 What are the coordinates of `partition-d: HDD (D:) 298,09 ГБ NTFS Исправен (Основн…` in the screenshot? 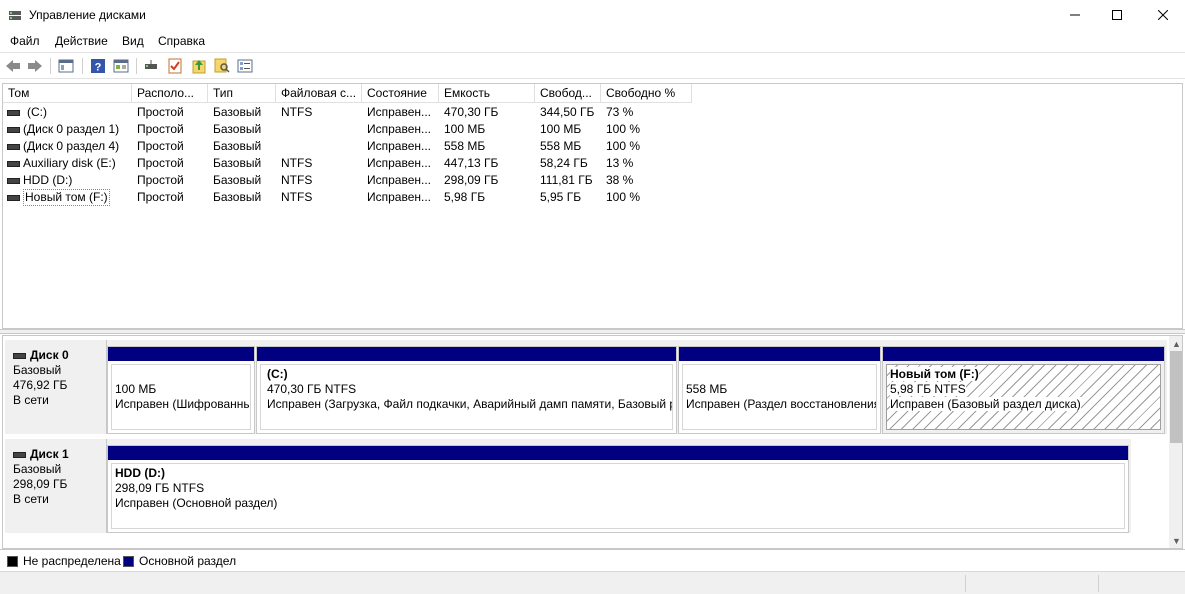 It's located at (618, 489).